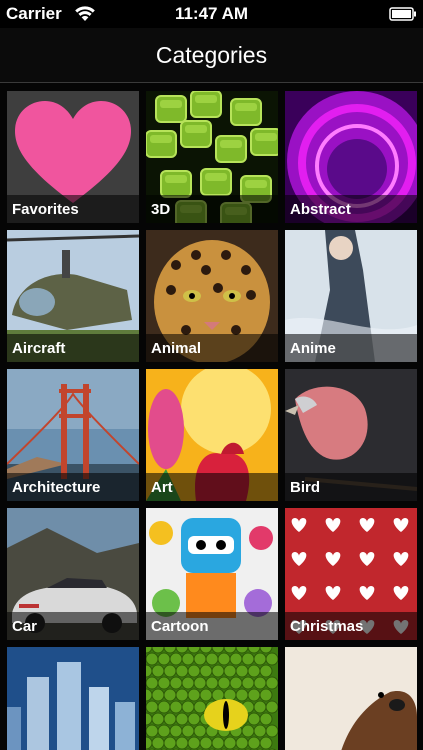  I want to click on category-tile-cartoon: Cartoon, so click(212, 574).